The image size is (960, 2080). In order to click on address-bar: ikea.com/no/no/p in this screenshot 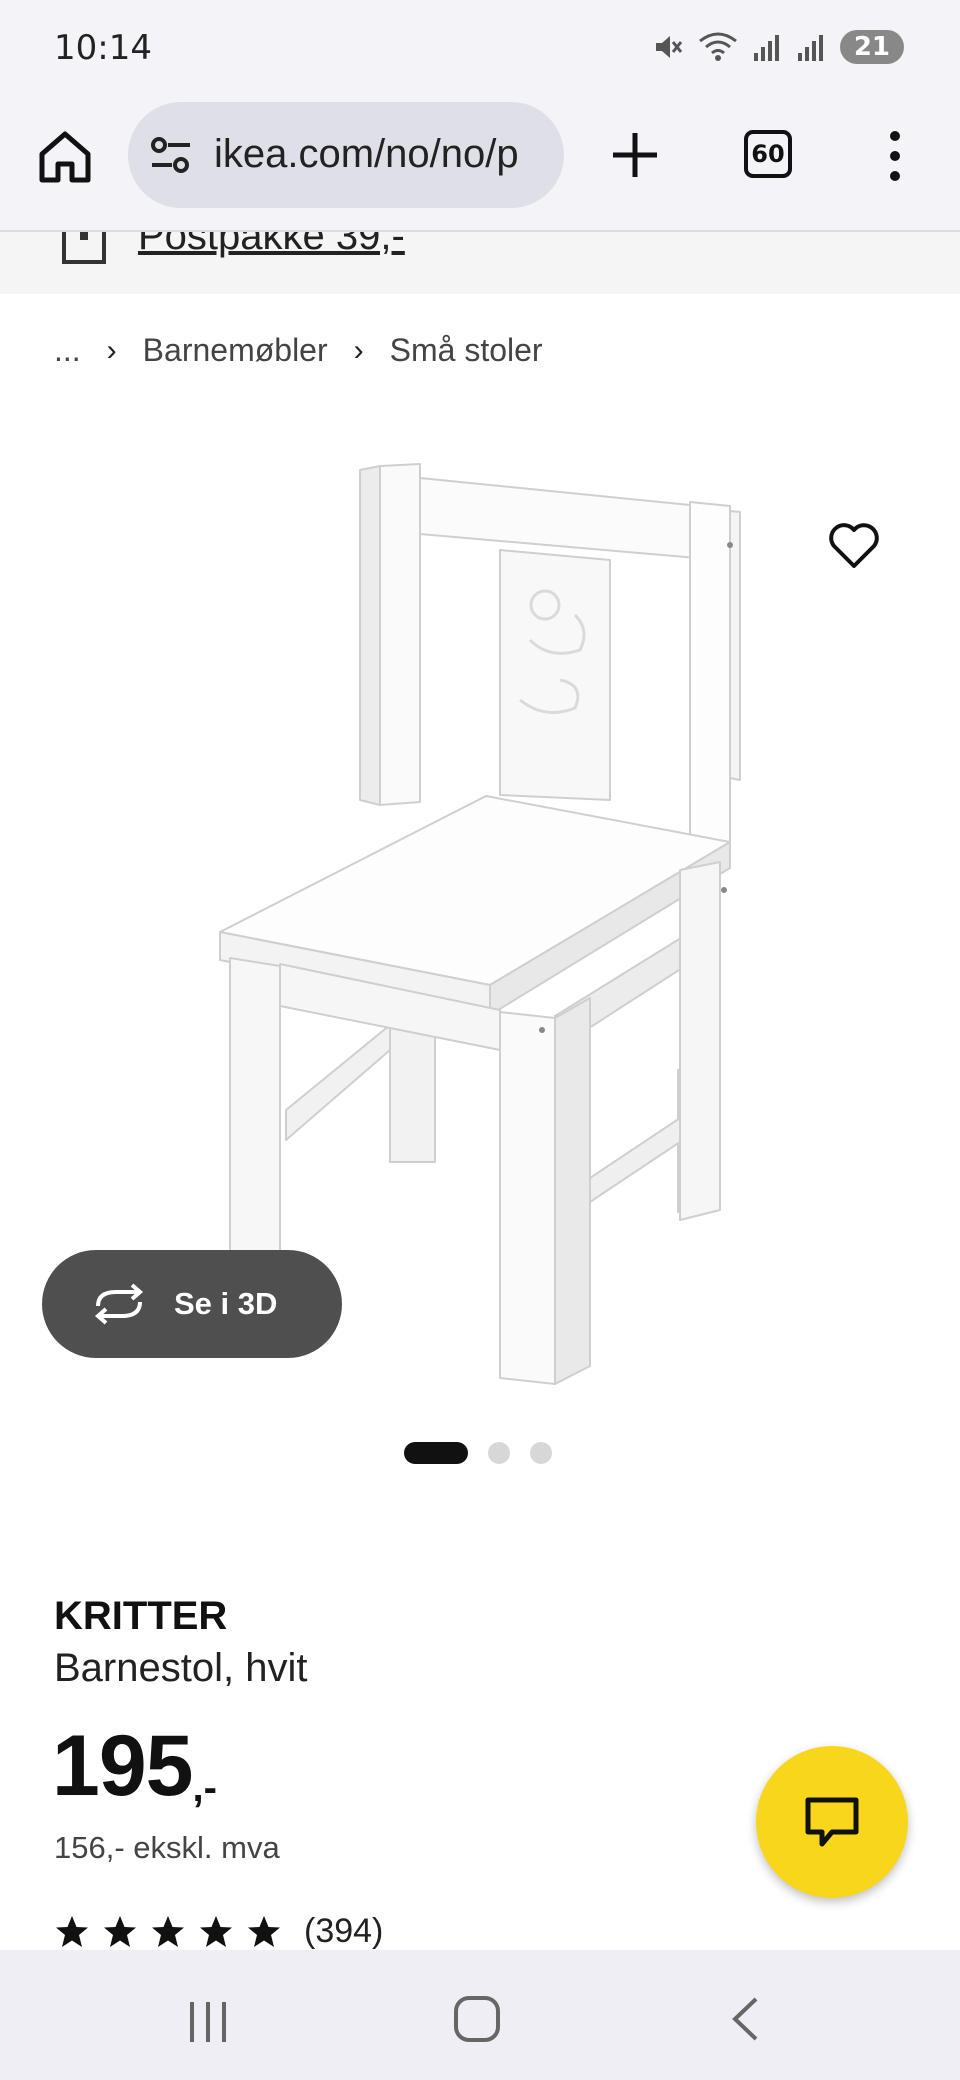, I will do `click(346, 155)`.